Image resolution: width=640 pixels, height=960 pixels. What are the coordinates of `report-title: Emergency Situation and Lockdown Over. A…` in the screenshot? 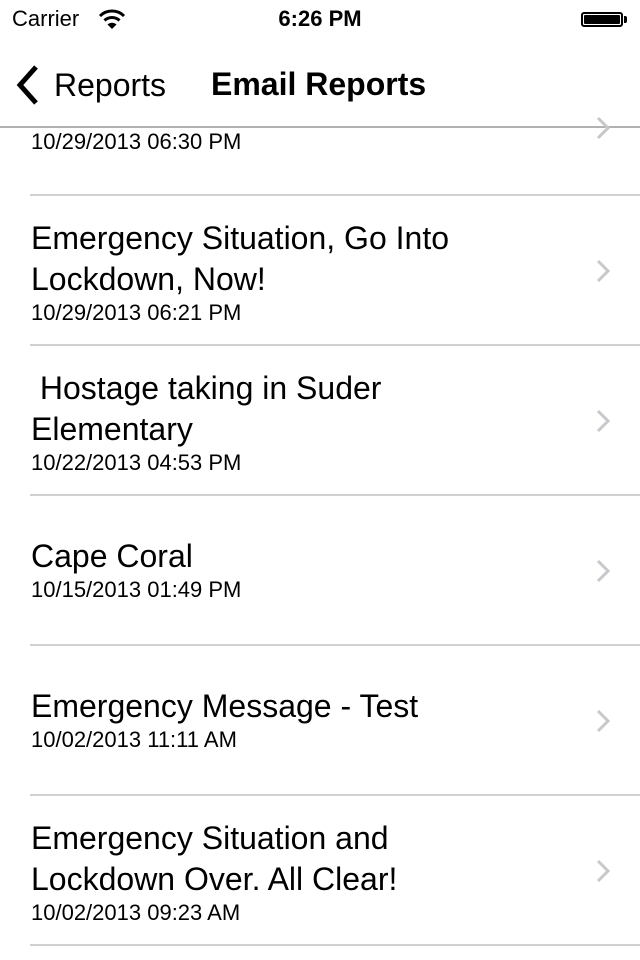 It's located at (214, 858).